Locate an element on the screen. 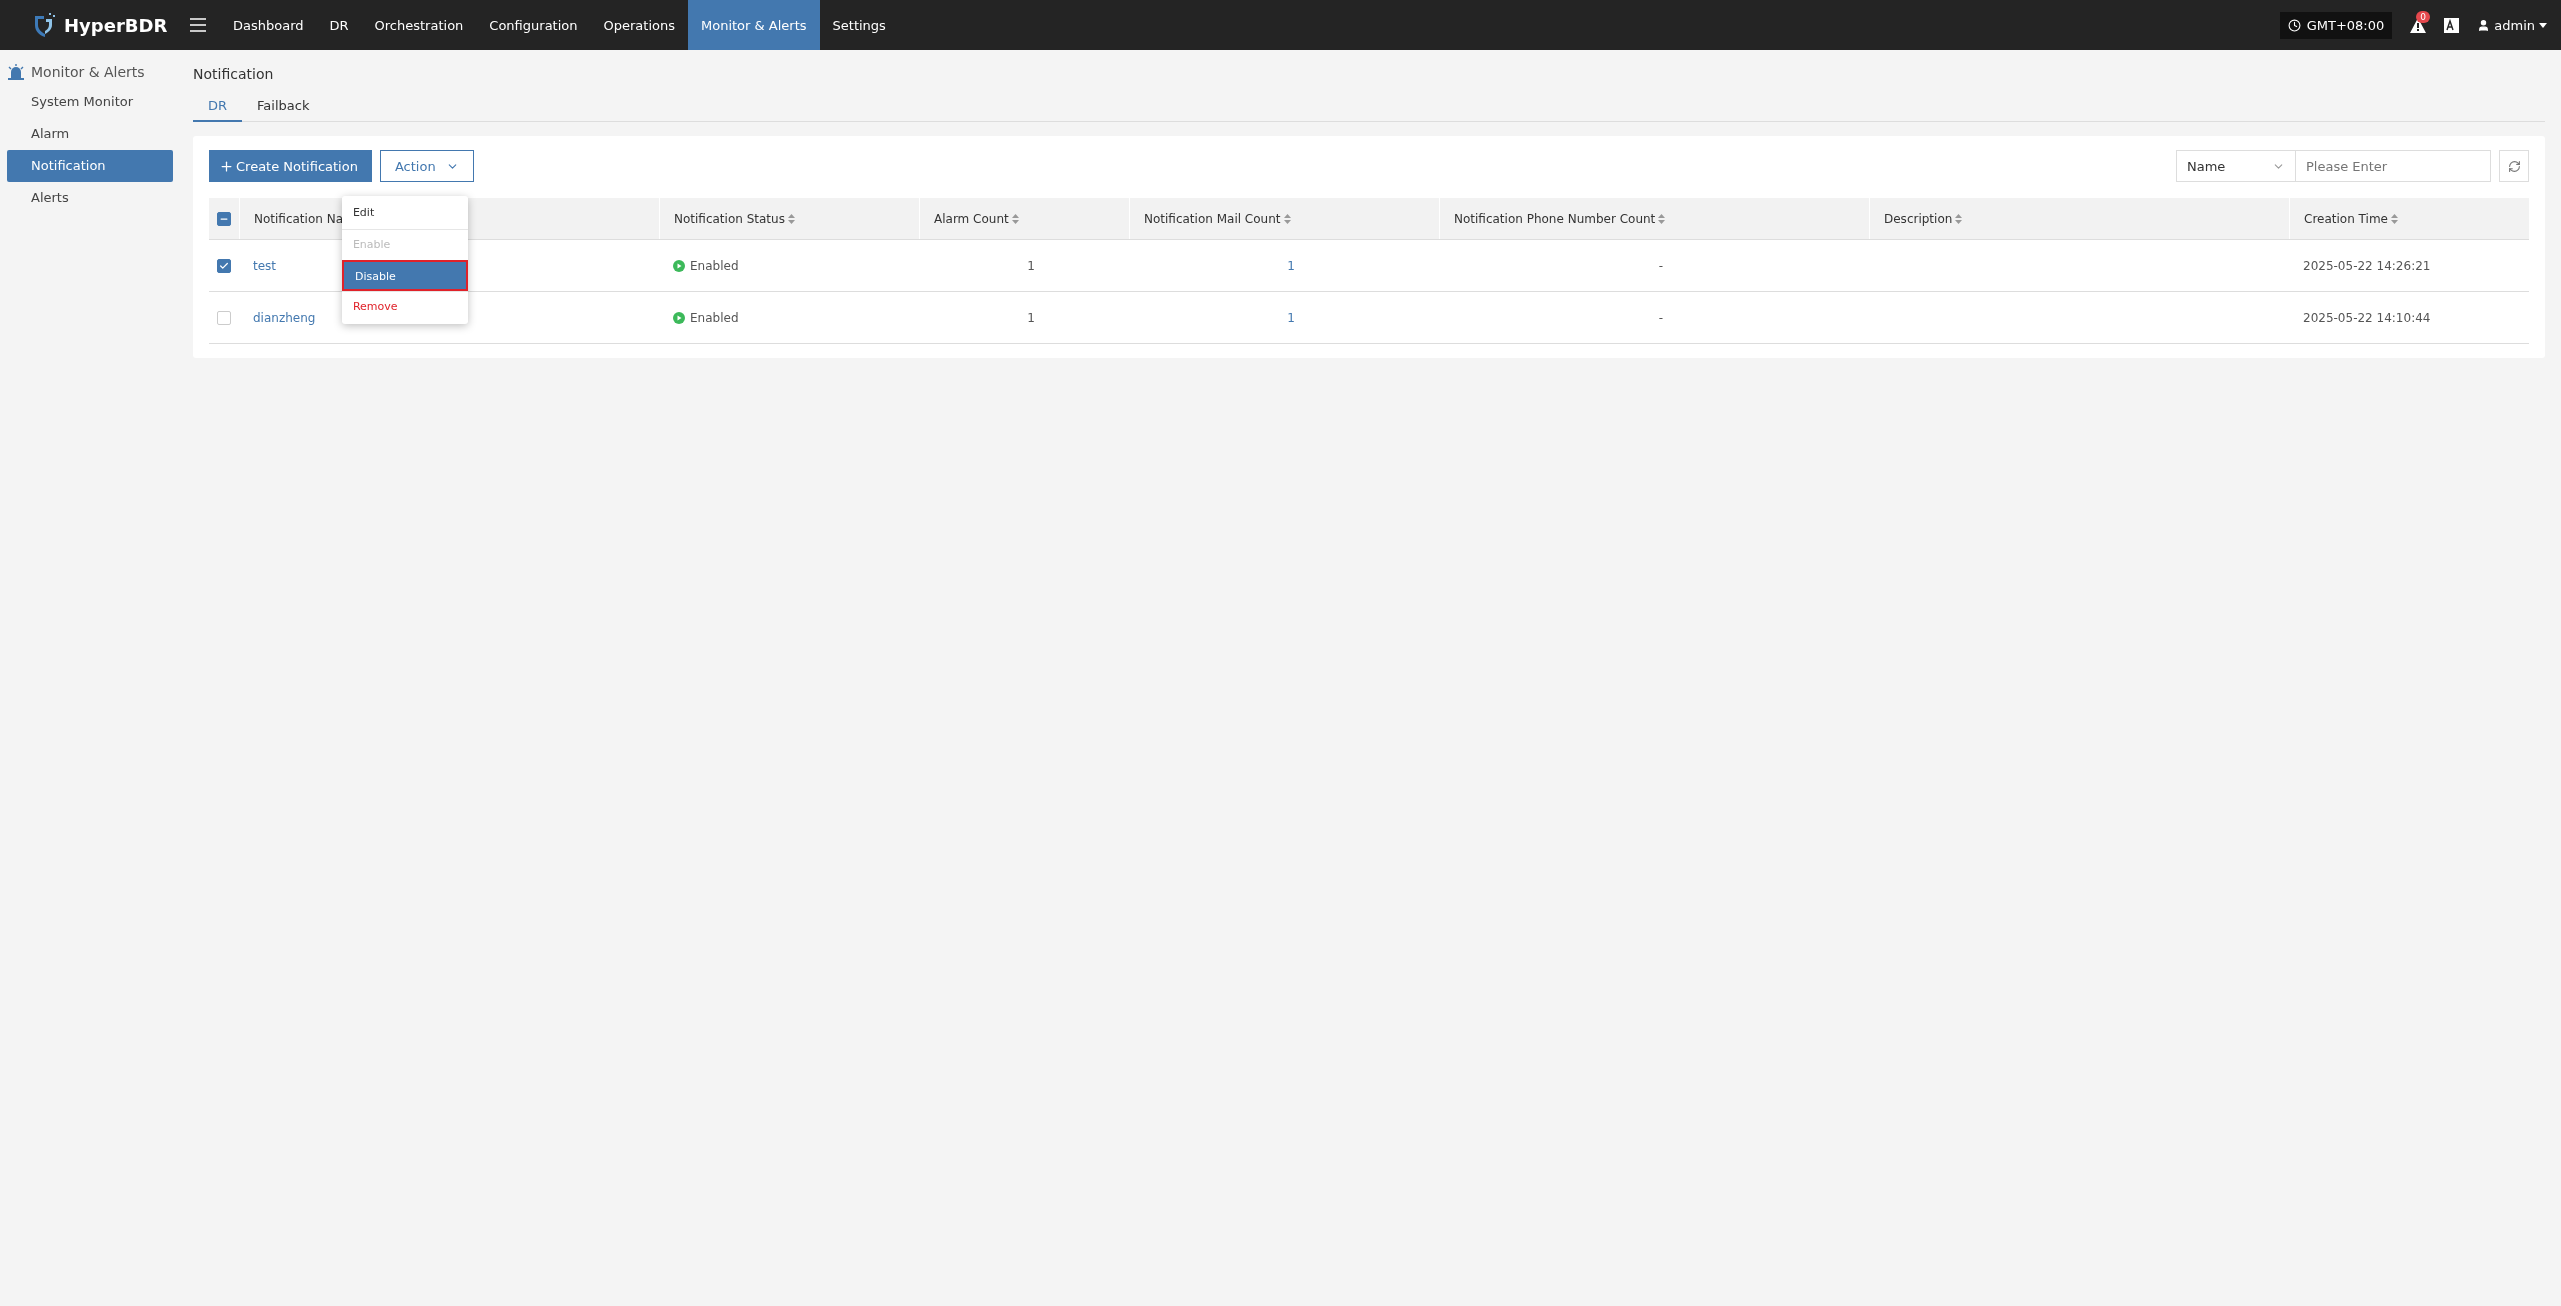 The image size is (2561, 1306). search-field-select: Name is located at coordinates (2236, 166).